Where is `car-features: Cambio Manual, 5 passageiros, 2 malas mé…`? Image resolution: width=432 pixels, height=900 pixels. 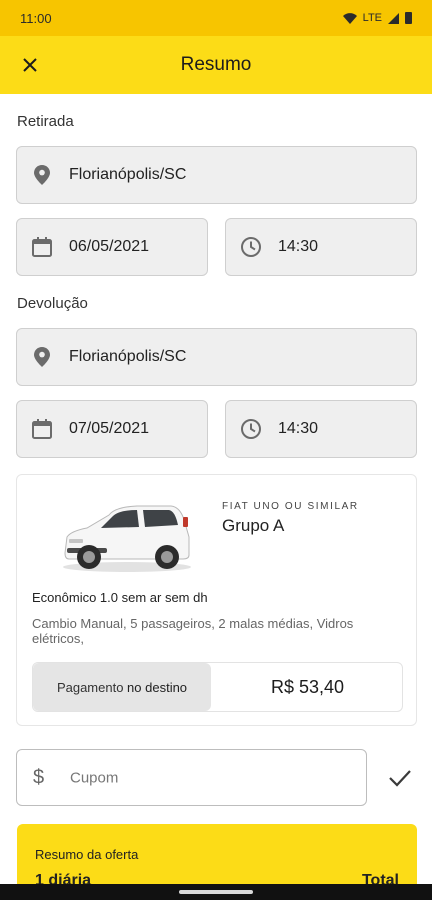
car-features: Cambio Manual, 5 passageiros, 2 malas mé… is located at coordinates (193, 631).